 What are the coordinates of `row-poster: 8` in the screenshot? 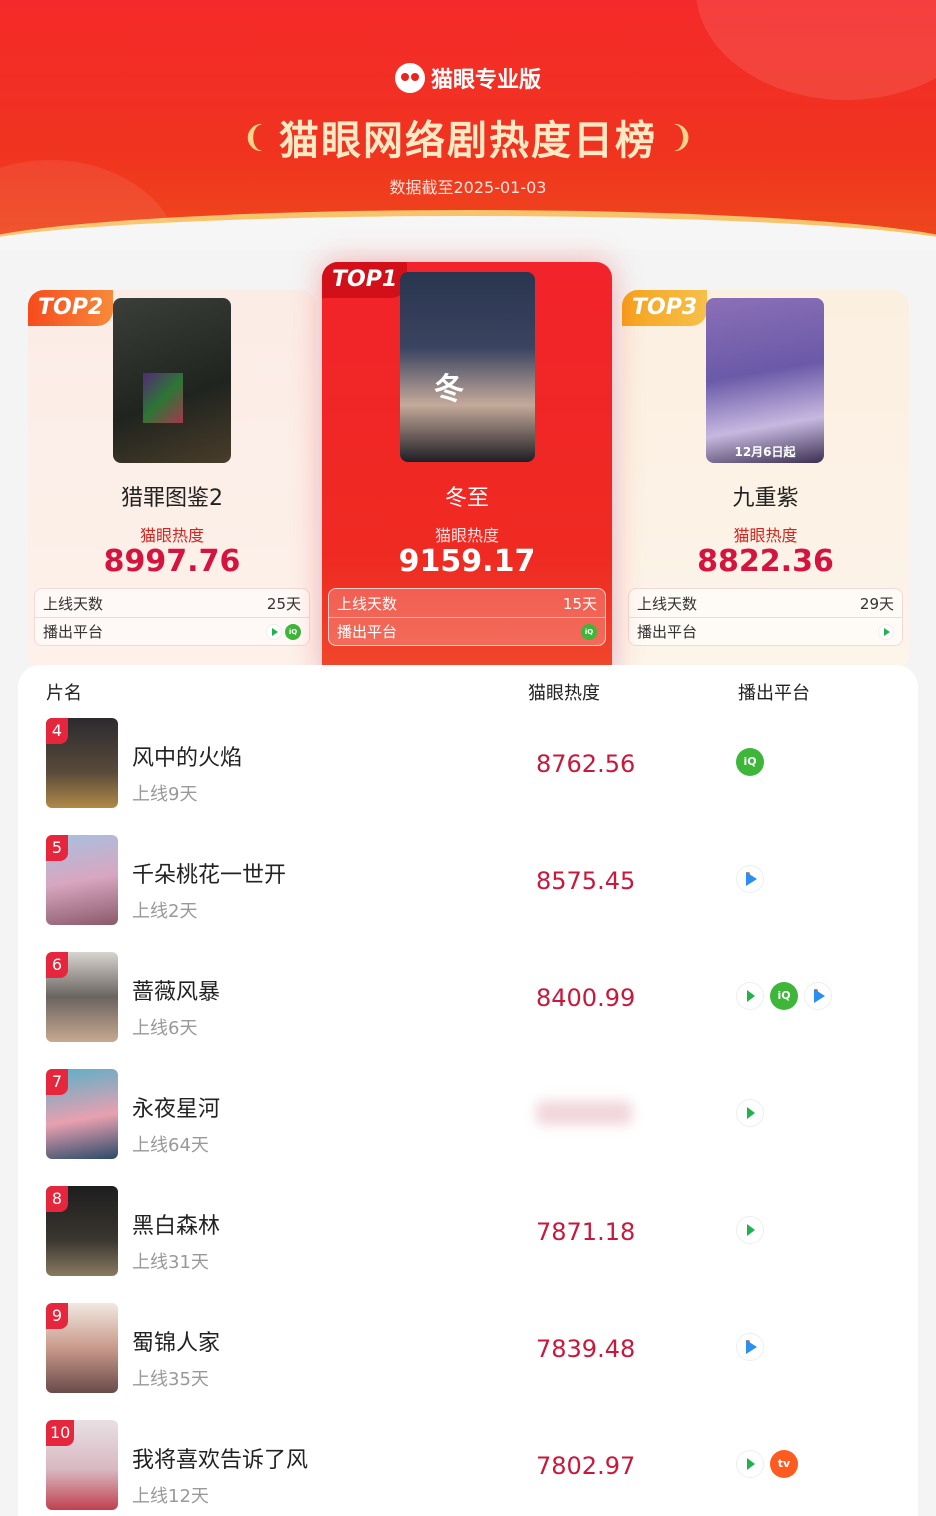 It's located at (82, 1231).